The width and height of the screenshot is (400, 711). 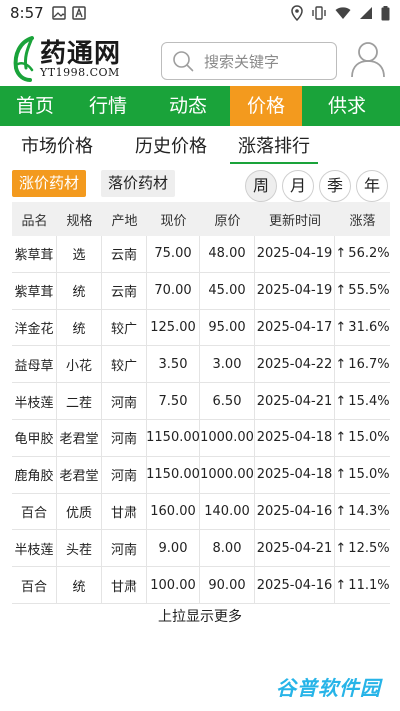 I want to click on status-bar: 8:57, so click(x=200, y=13).